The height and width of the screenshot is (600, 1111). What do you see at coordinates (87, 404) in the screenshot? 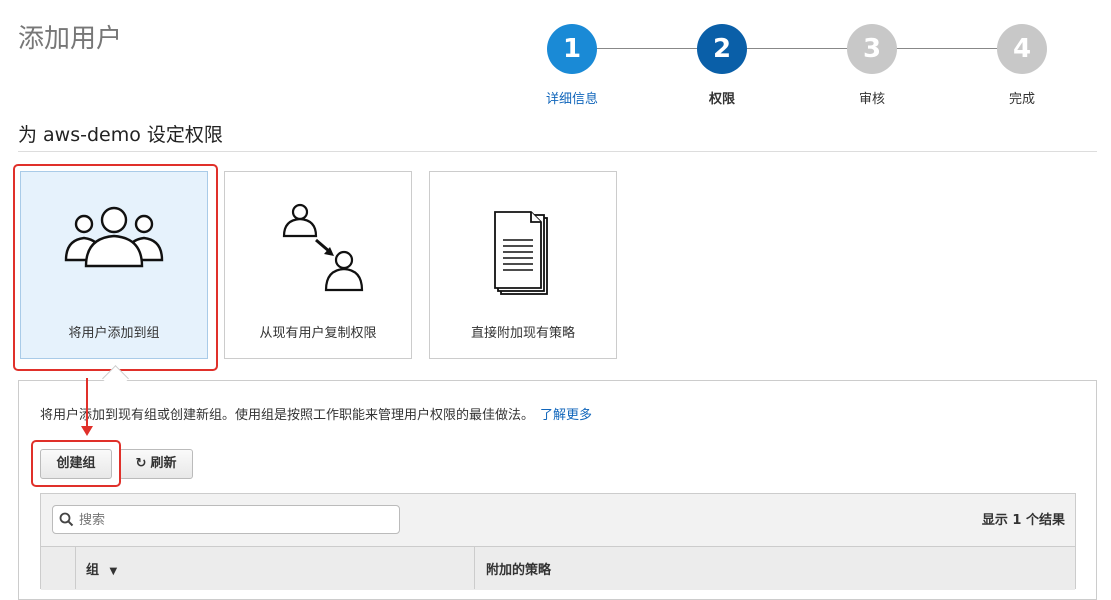
I see `annotation-arrow` at bounding box center [87, 404].